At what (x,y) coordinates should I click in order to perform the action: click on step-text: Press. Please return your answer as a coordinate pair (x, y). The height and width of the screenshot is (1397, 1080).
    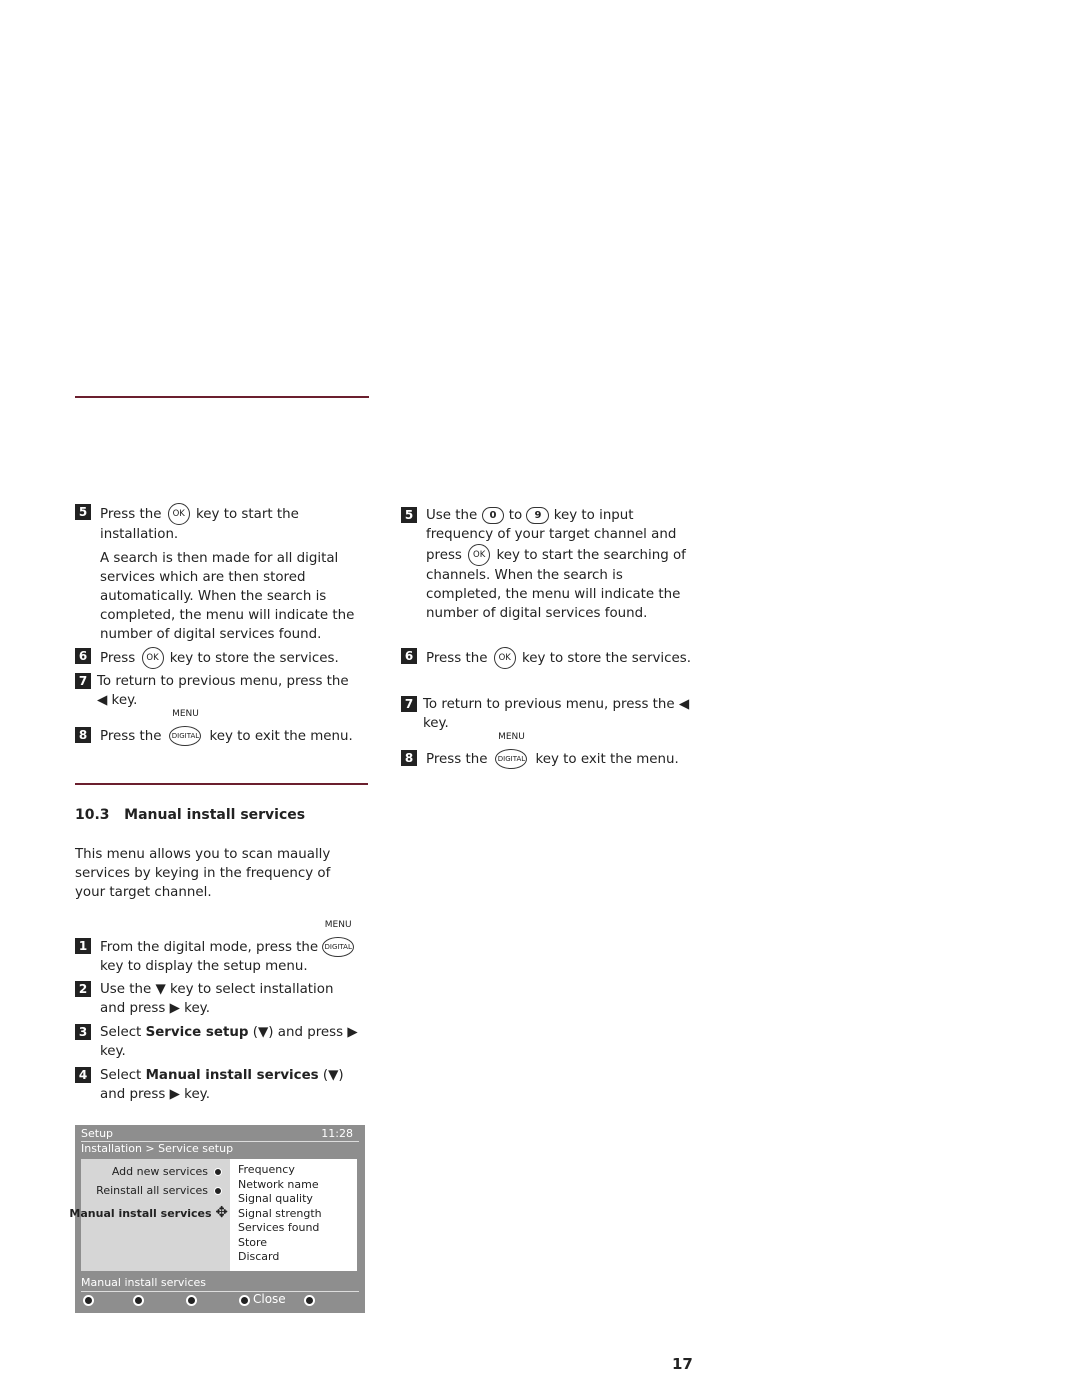
    Looking at the image, I should click on (118, 658).